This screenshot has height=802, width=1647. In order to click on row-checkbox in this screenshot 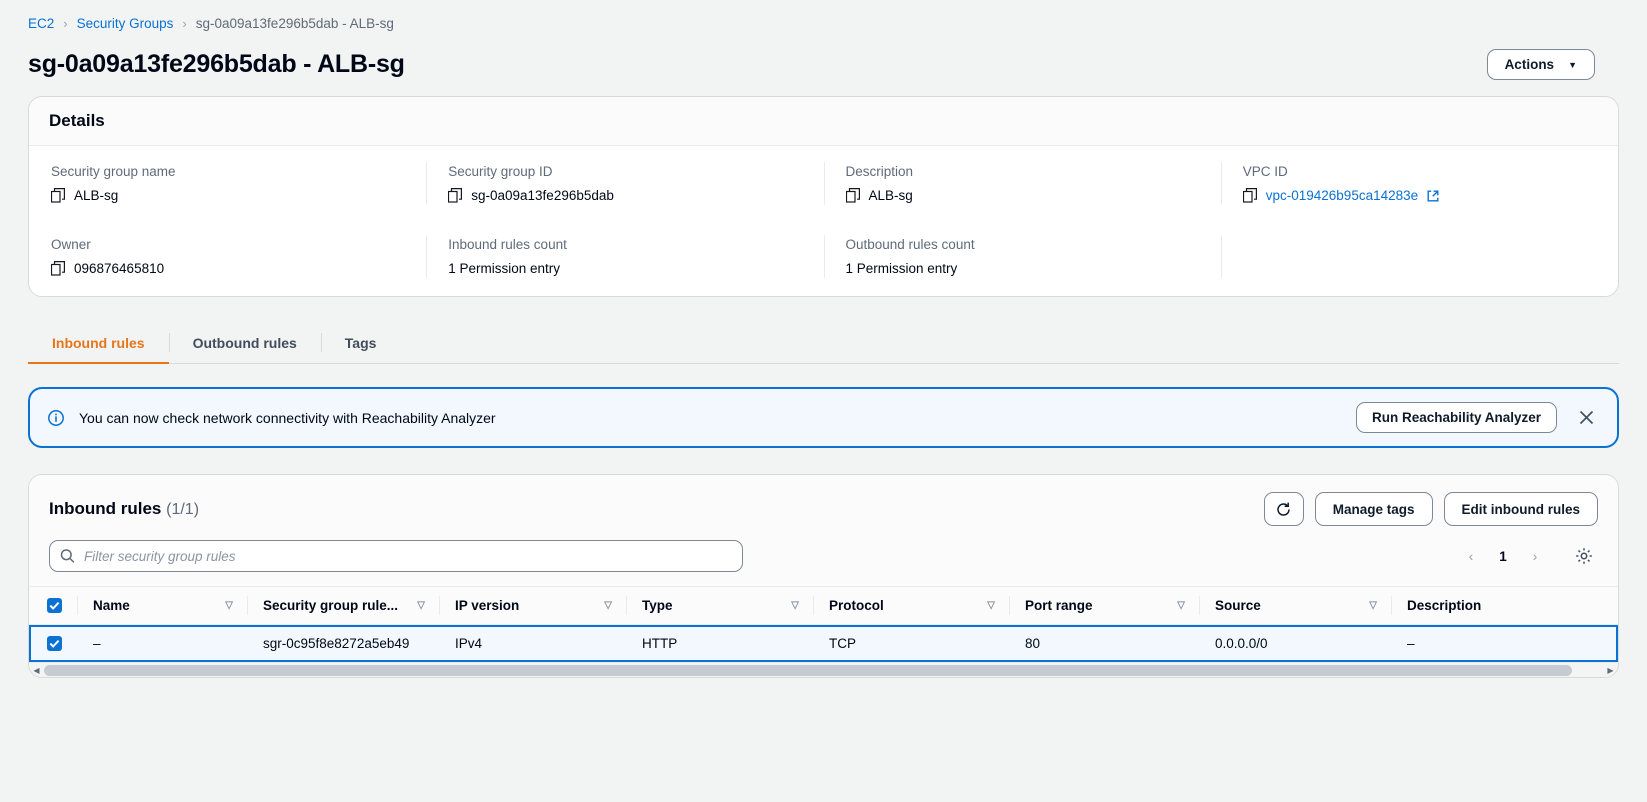, I will do `click(54, 643)`.